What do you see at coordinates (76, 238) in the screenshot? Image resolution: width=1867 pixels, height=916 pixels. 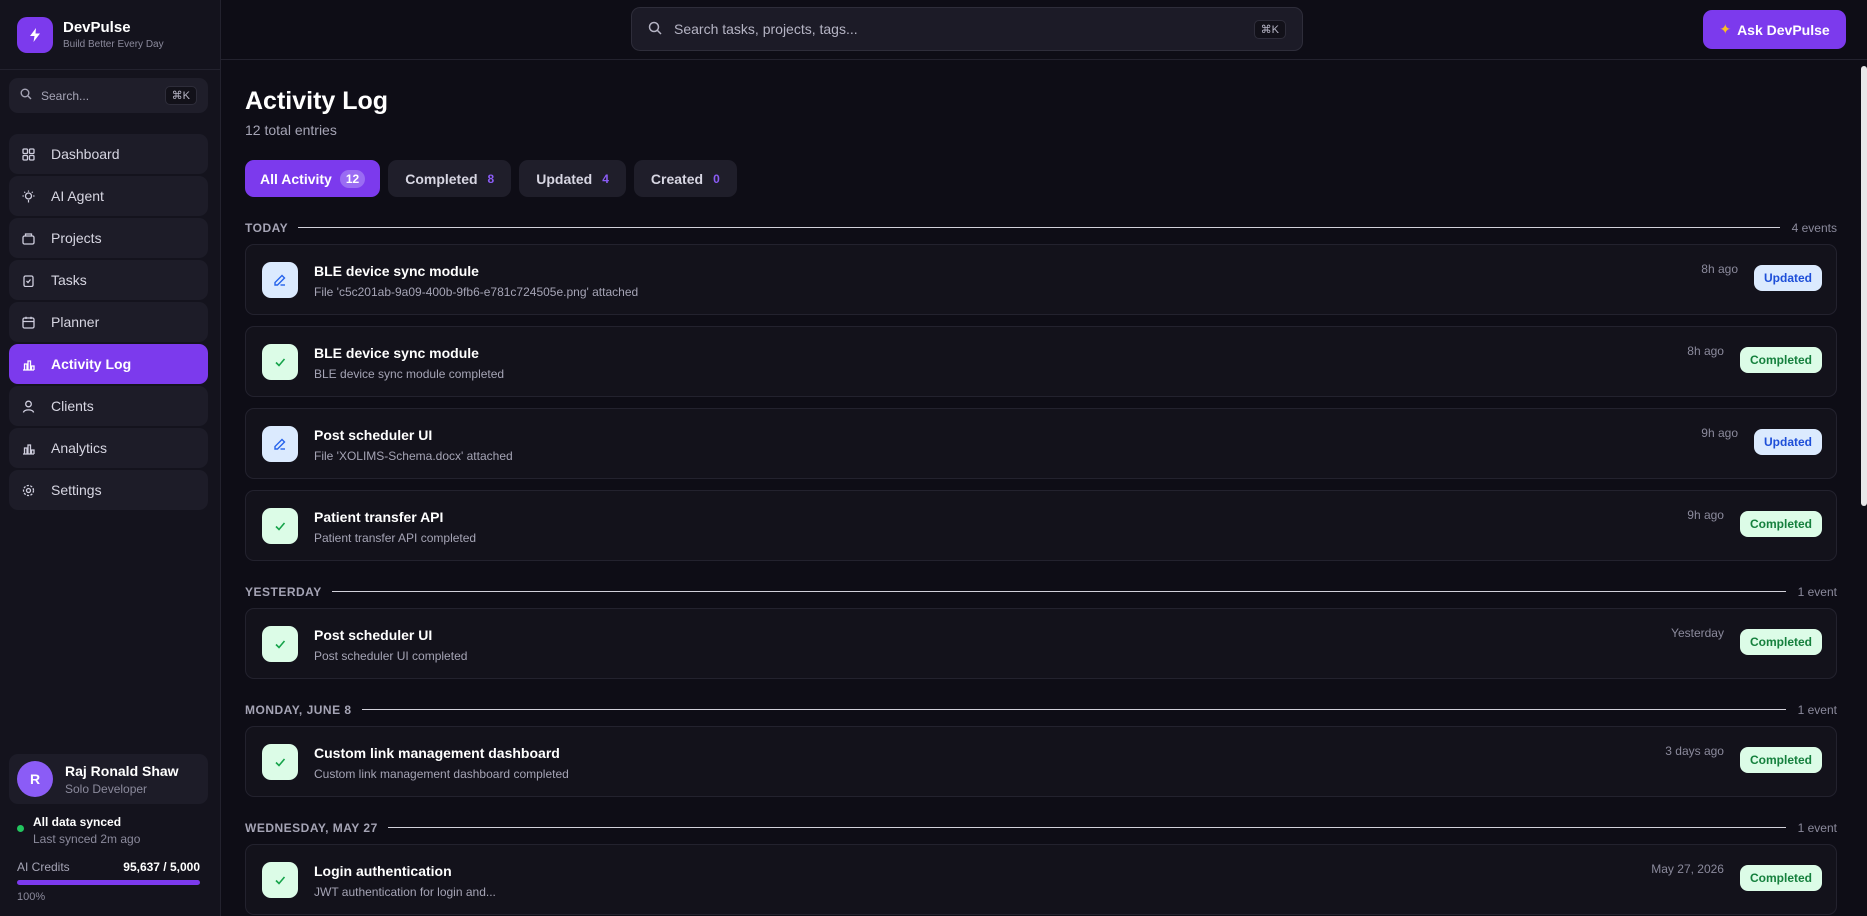 I see `sidebar-item-label: Projects` at bounding box center [76, 238].